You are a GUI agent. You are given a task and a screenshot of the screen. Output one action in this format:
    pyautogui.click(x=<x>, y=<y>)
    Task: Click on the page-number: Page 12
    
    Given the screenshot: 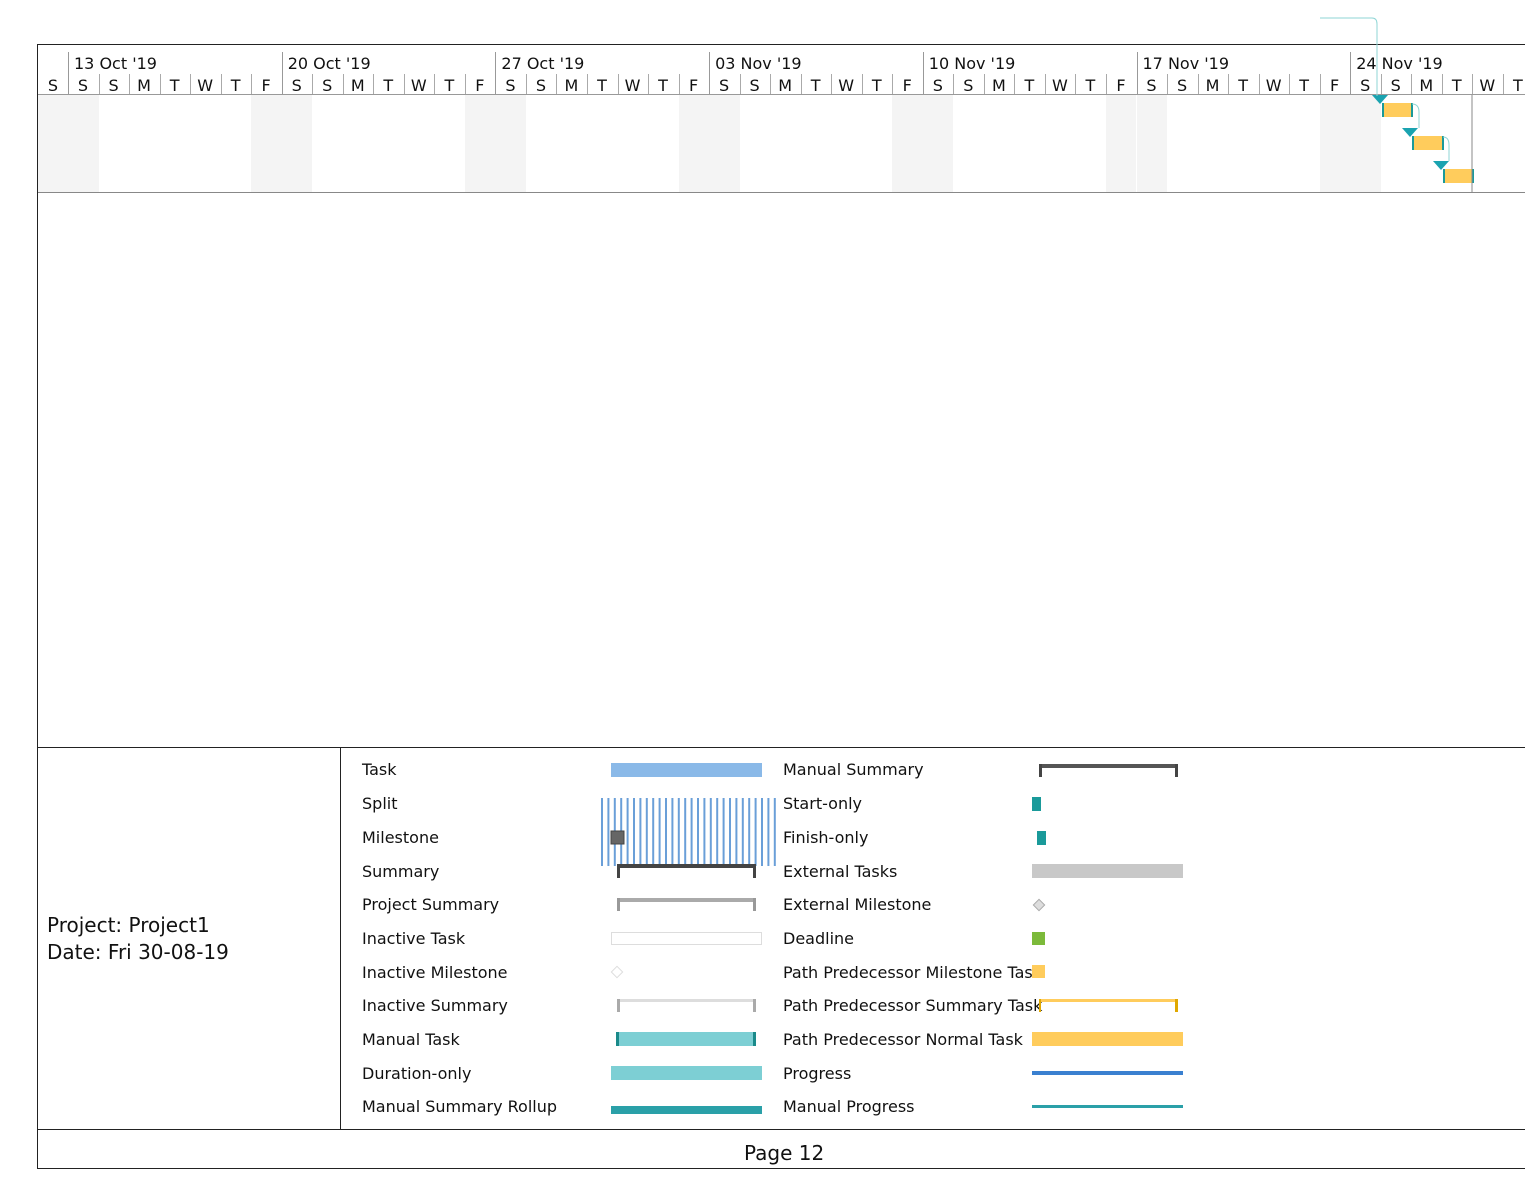 What is the action you would take?
    pyautogui.click(x=784, y=1153)
    